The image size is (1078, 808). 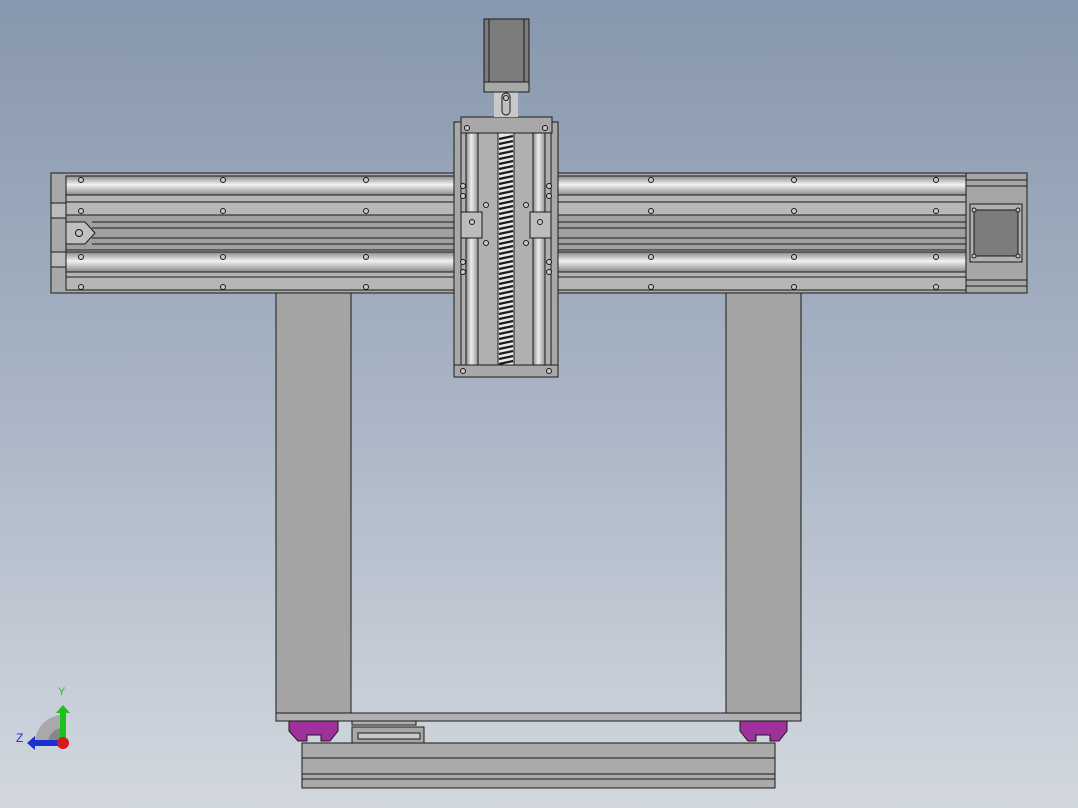 I want to click on small-plate, so click(x=384, y=723).